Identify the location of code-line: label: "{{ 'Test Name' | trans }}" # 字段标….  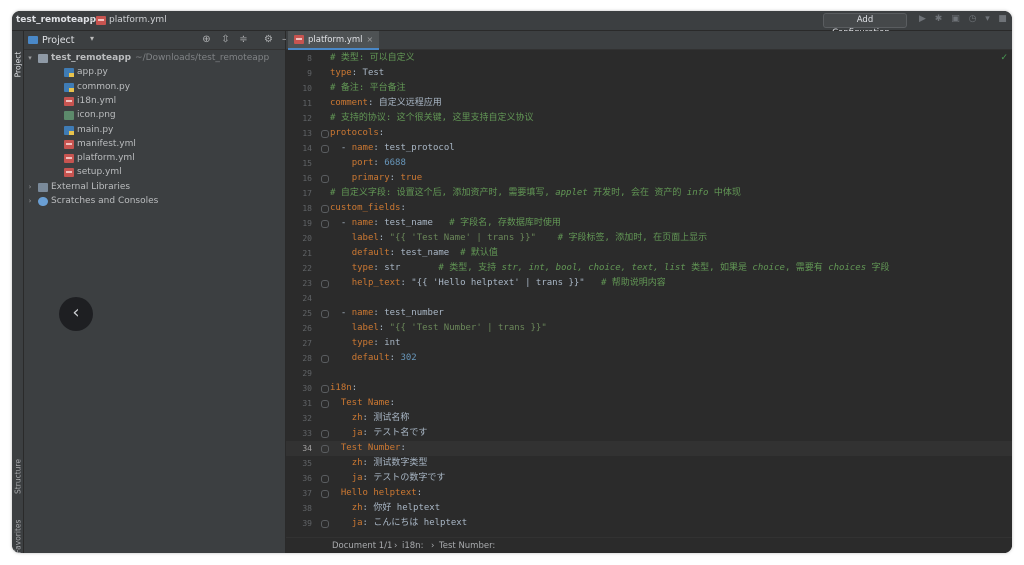
(670, 238).